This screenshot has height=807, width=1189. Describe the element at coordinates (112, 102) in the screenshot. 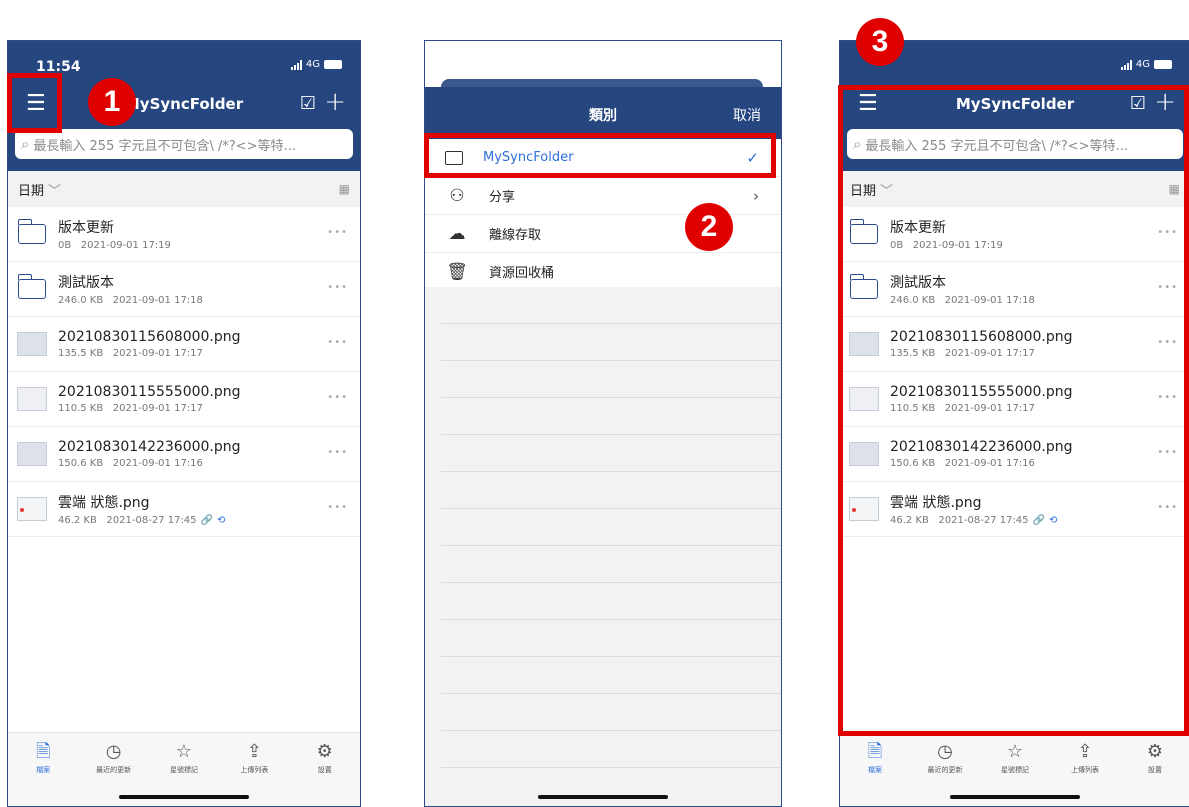

I see `step-badge-1: 1` at that location.